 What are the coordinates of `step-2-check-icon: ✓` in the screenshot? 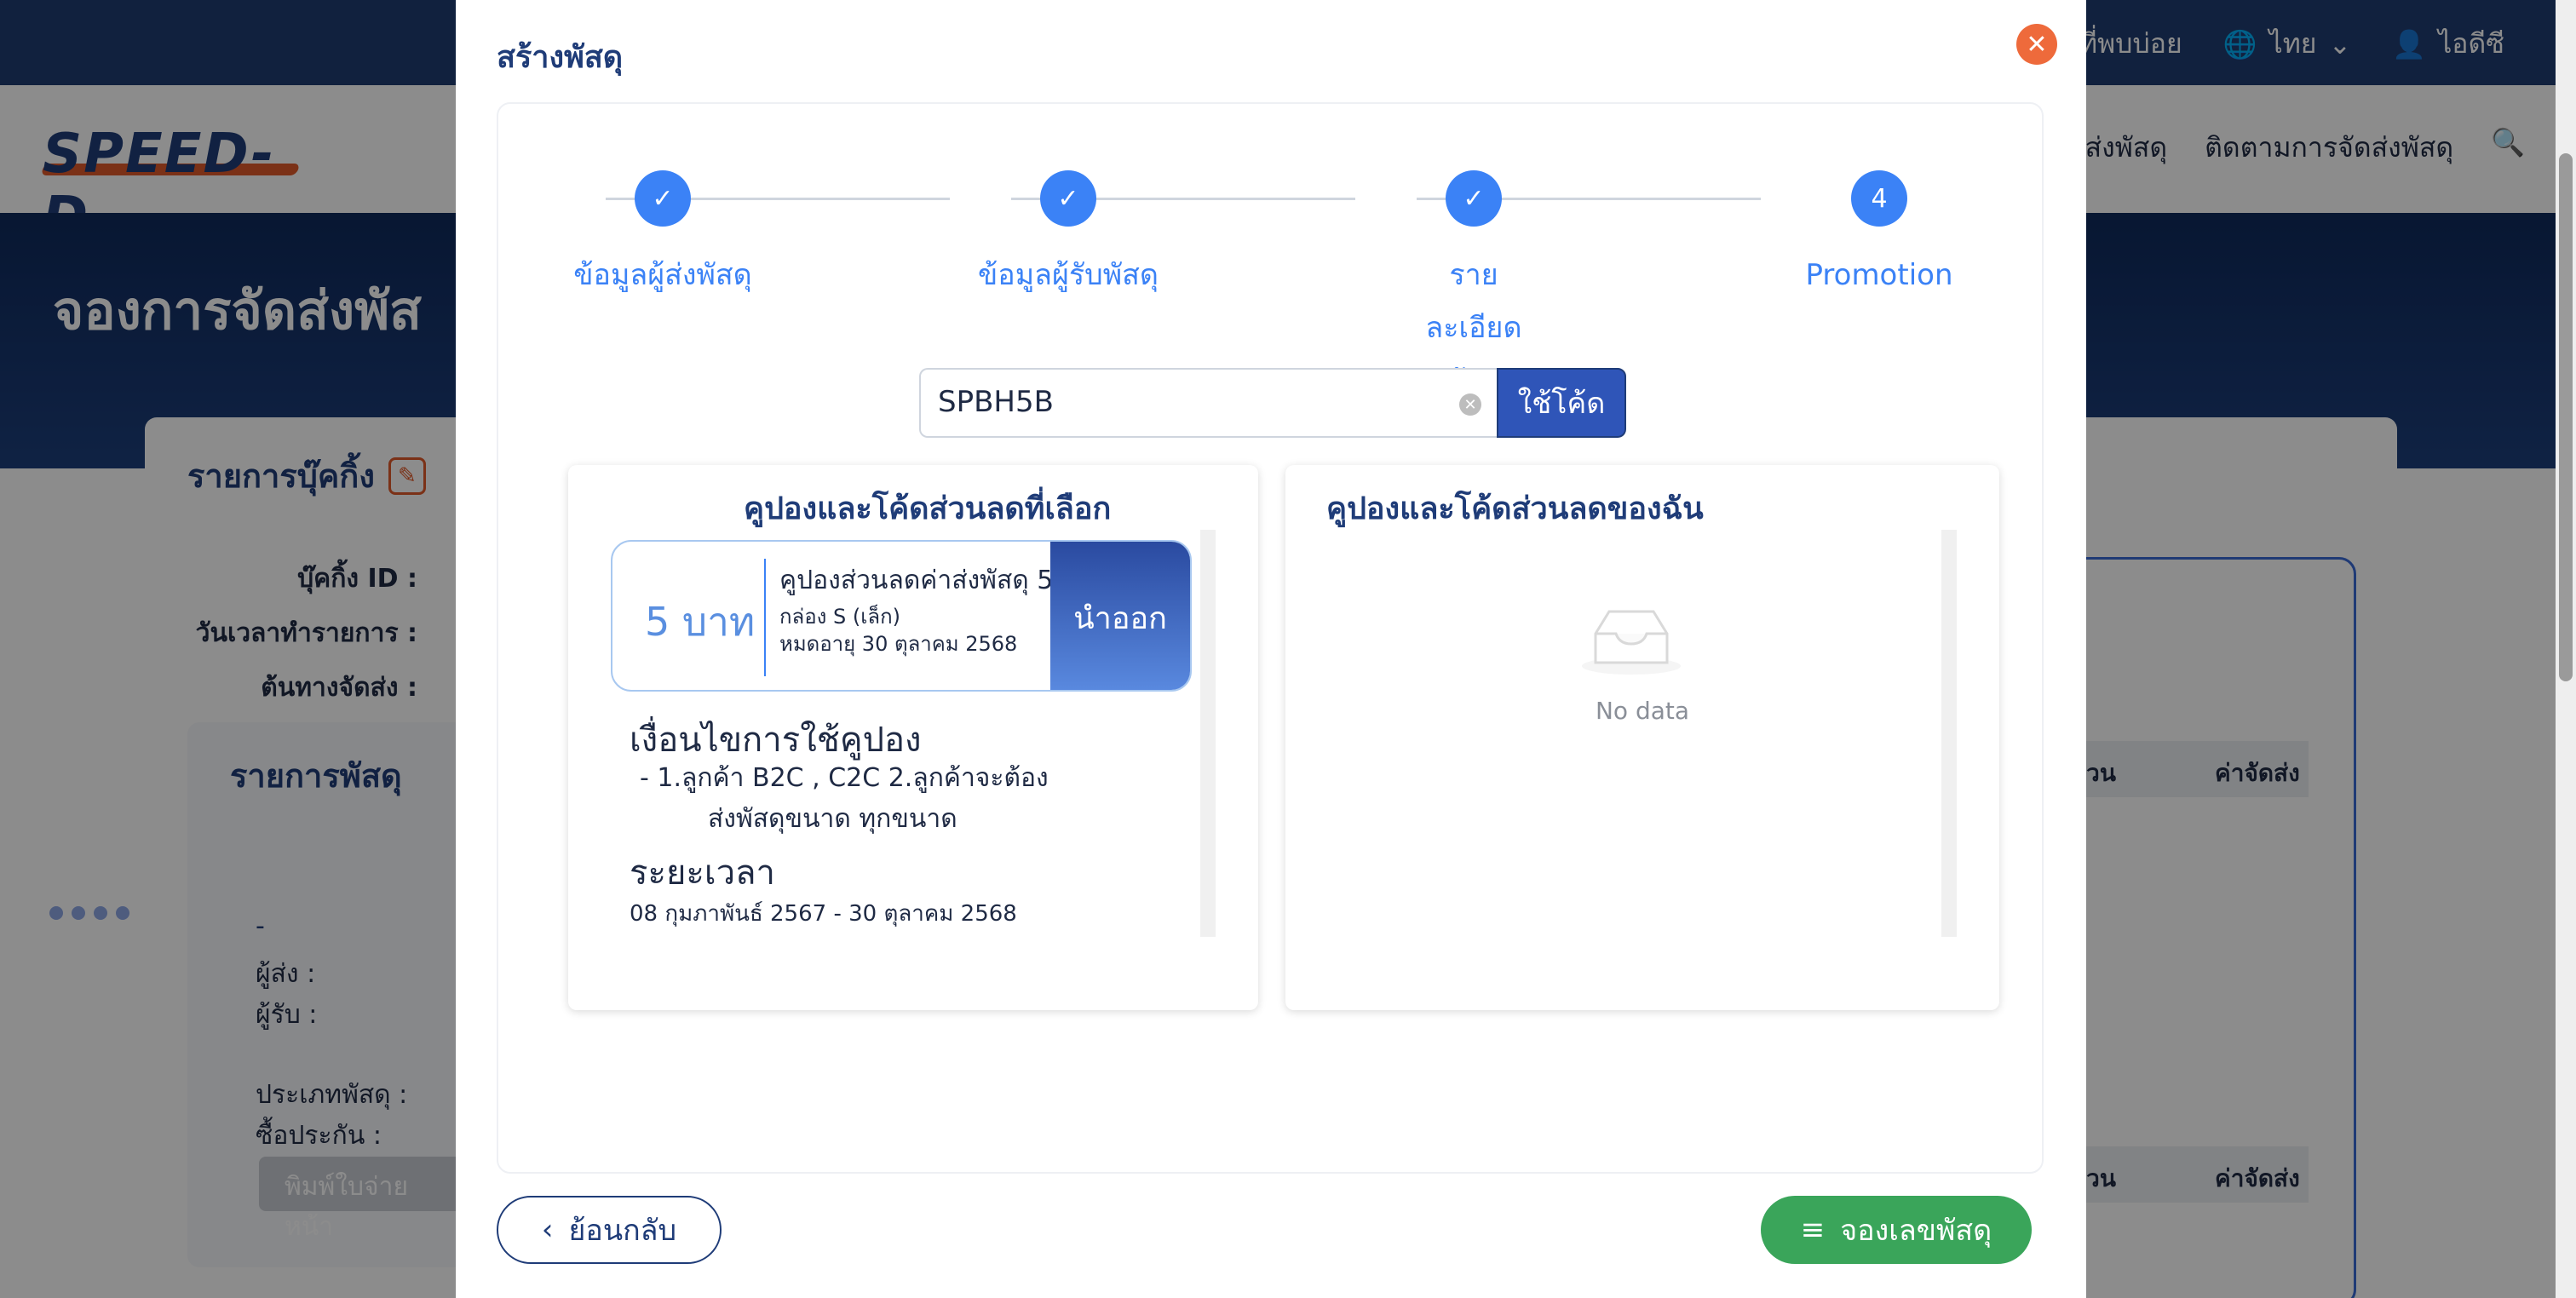 It's located at (1068, 199).